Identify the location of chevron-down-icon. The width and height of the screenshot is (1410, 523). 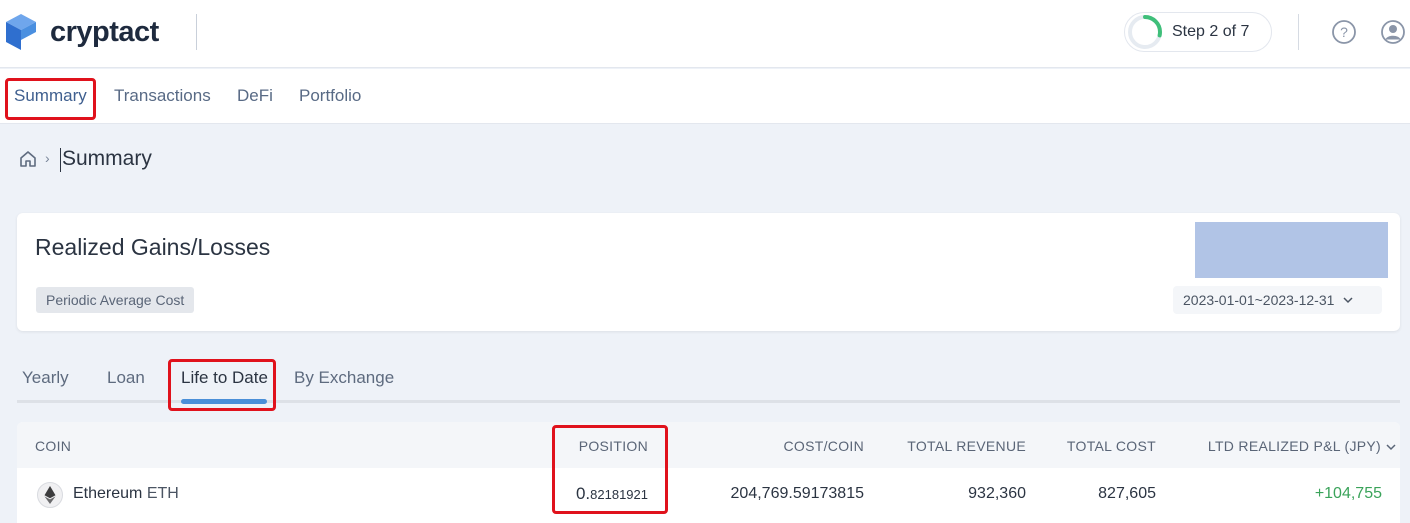
(1348, 300).